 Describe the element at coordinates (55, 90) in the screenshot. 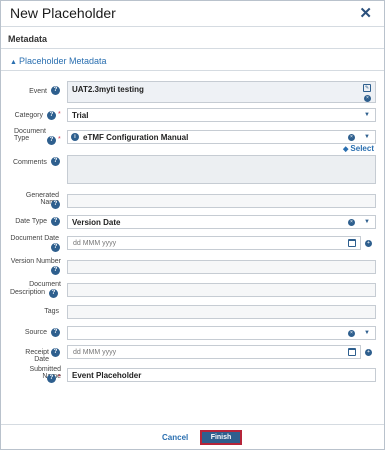

I see `event-help-icon: ?` at that location.